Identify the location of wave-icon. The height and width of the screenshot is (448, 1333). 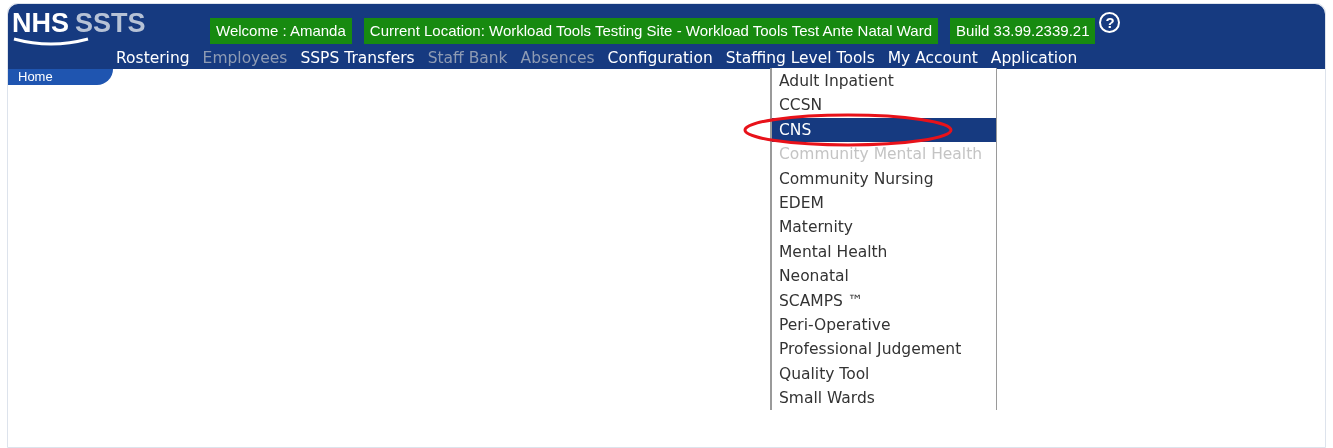
(51, 41).